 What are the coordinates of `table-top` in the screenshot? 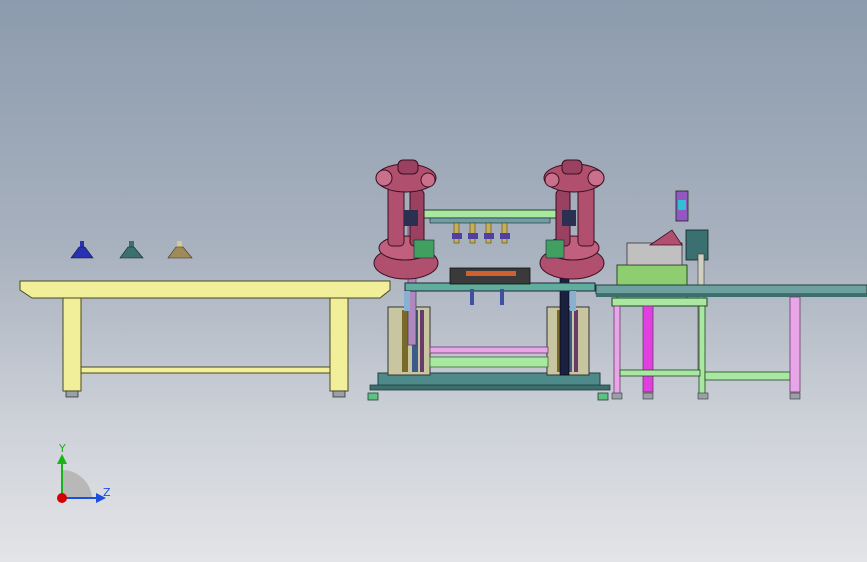 It's located at (205, 289).